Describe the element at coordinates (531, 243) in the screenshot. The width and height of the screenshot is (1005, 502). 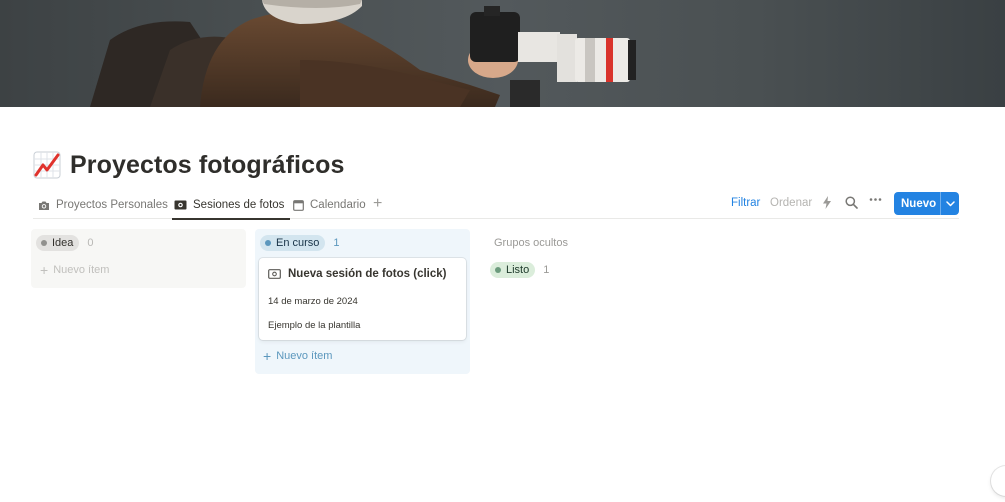
I see `hidden-groups-heading: Grupos ocultos` at that location.